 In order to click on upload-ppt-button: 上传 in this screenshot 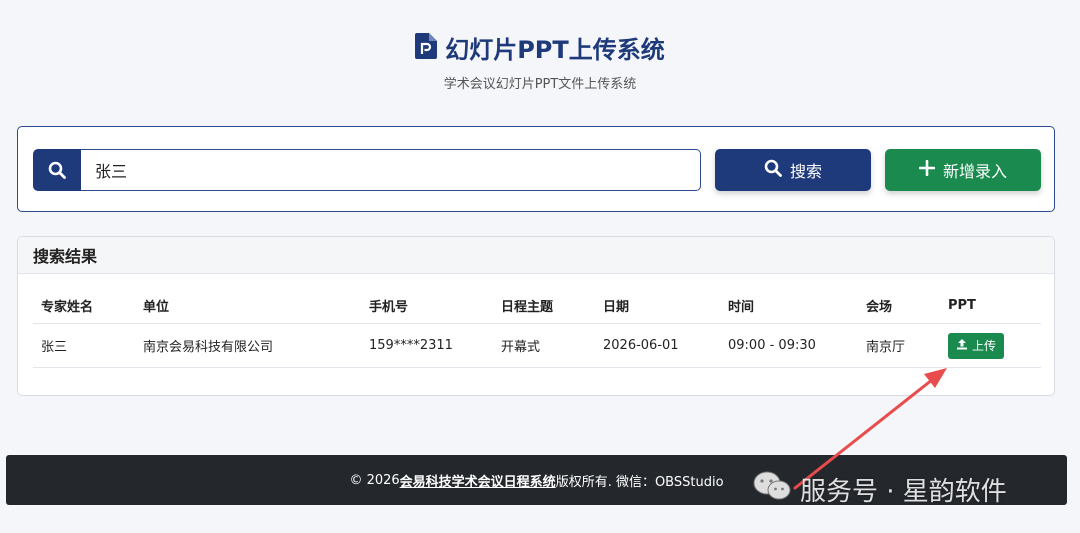, I will do `click(976, 345)`.